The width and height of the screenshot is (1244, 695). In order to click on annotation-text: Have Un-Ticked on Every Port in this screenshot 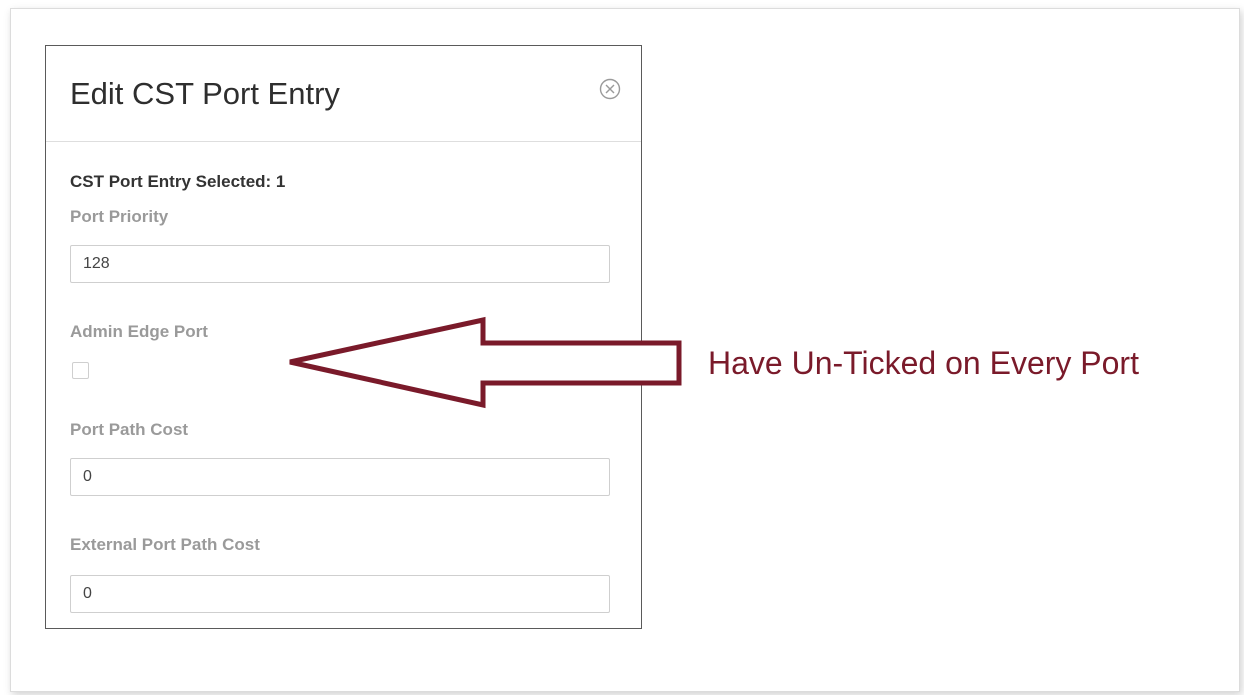, I will do `click(923, 363)`.